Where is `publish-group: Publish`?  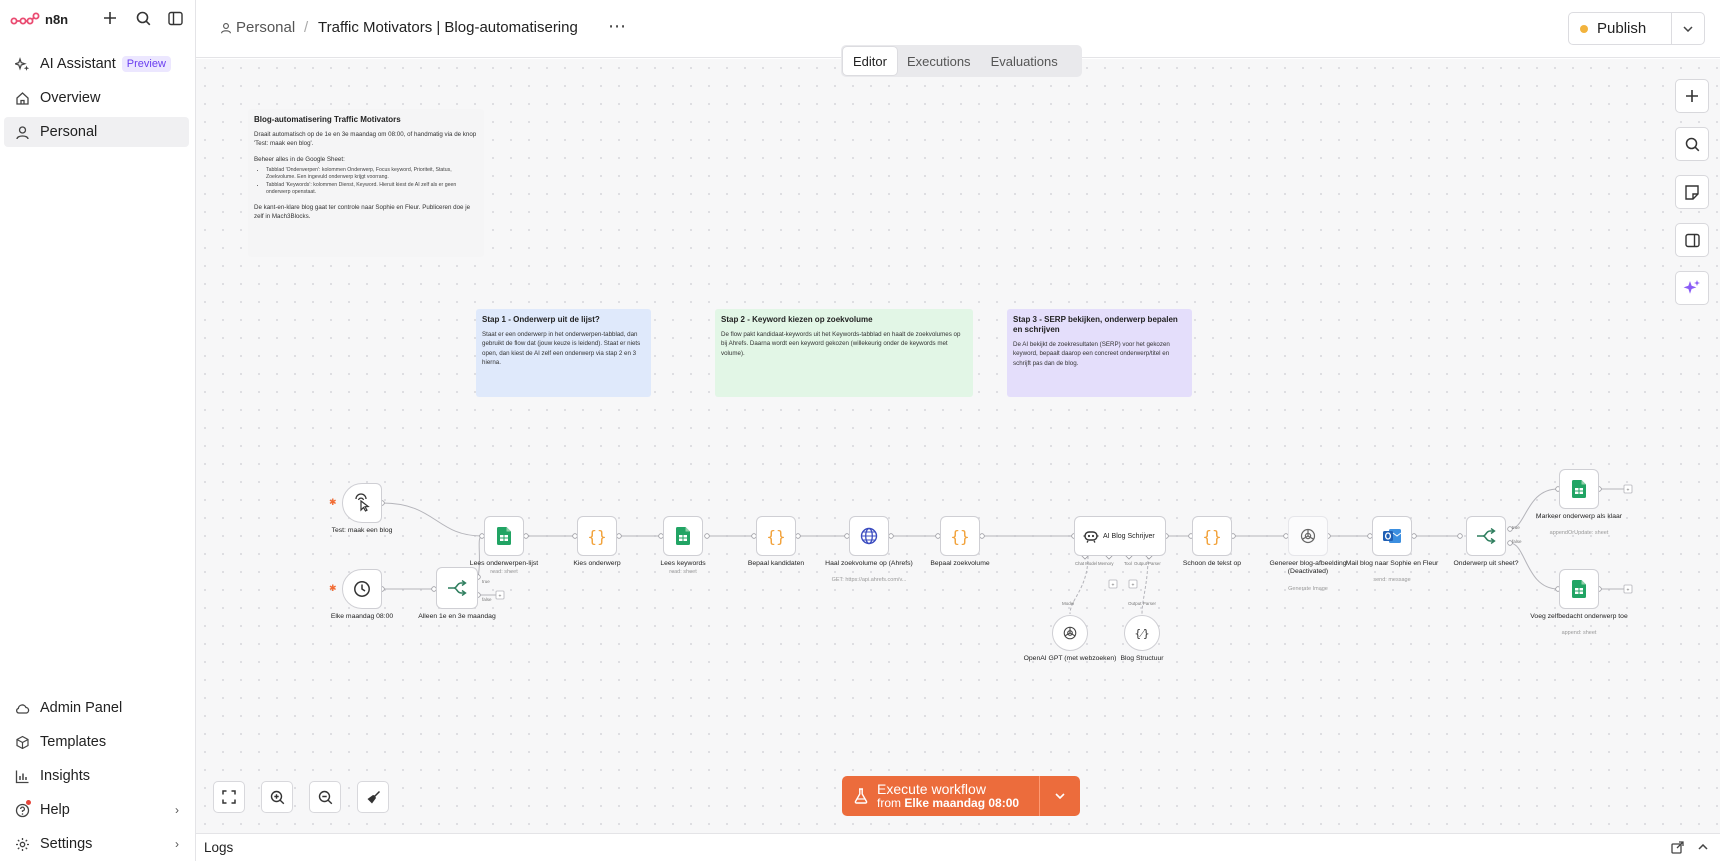
publish-group: Publish is located at coordinates (1636, 28).